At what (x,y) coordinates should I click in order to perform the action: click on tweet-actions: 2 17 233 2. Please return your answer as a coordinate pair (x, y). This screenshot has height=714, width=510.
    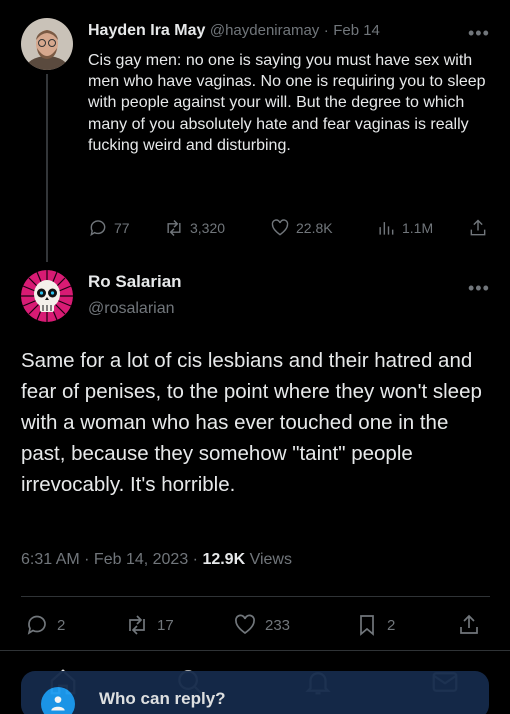
    Looking at the image, I should click on (255, 626).